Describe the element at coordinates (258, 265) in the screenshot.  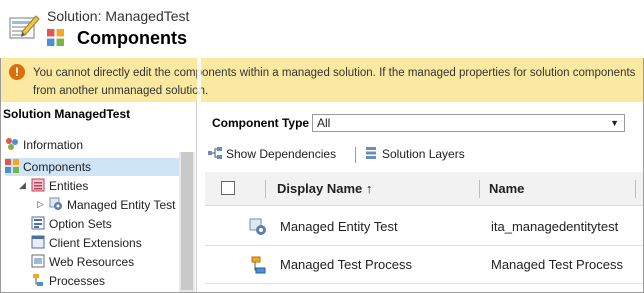
I see `process-icon` at that location.